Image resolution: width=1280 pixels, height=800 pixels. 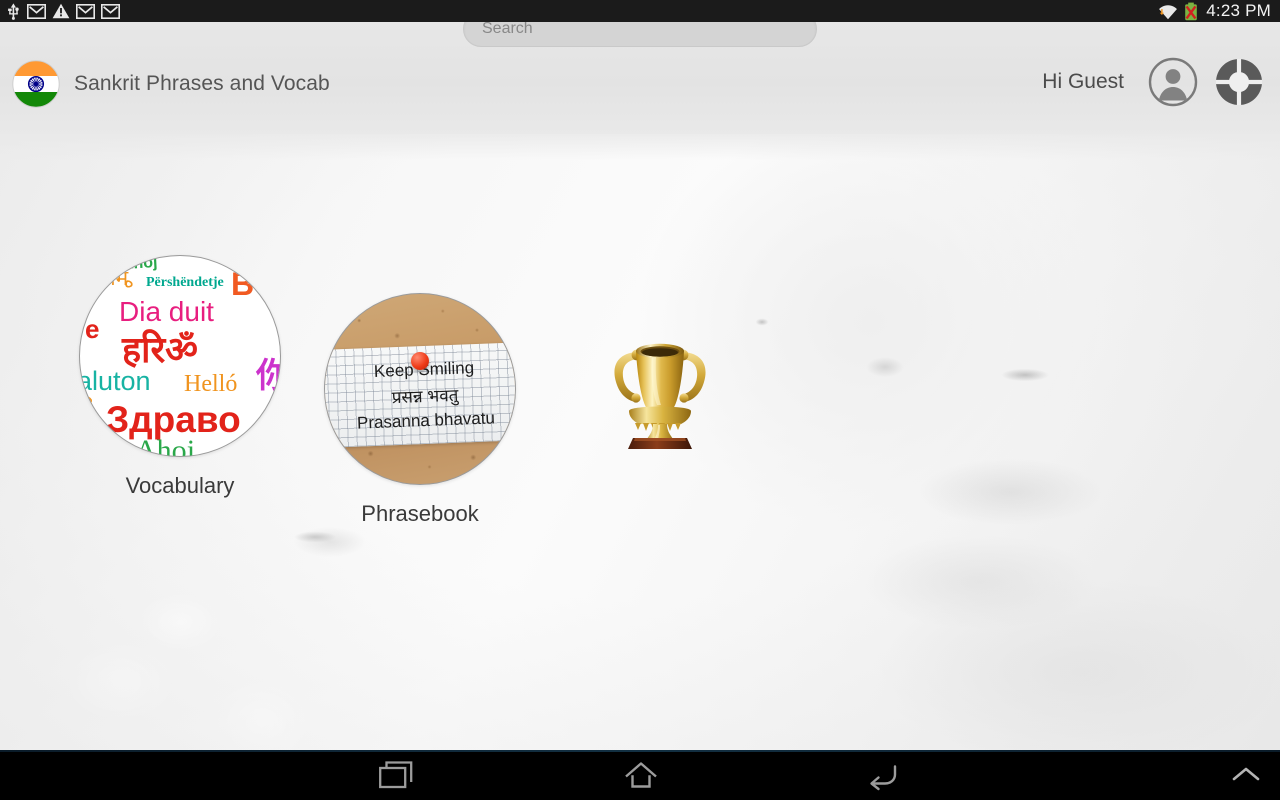 I want to click on usb-icon, so click(x=13, y=11).